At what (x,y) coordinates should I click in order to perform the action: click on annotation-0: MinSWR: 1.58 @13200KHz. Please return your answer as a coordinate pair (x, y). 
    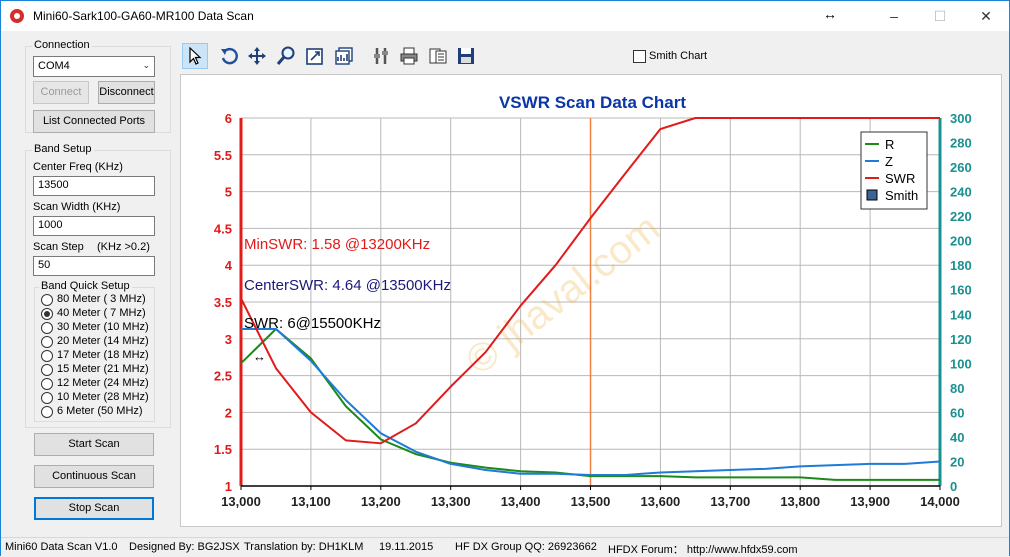
    Looking at the image, I should click on (337, 244).